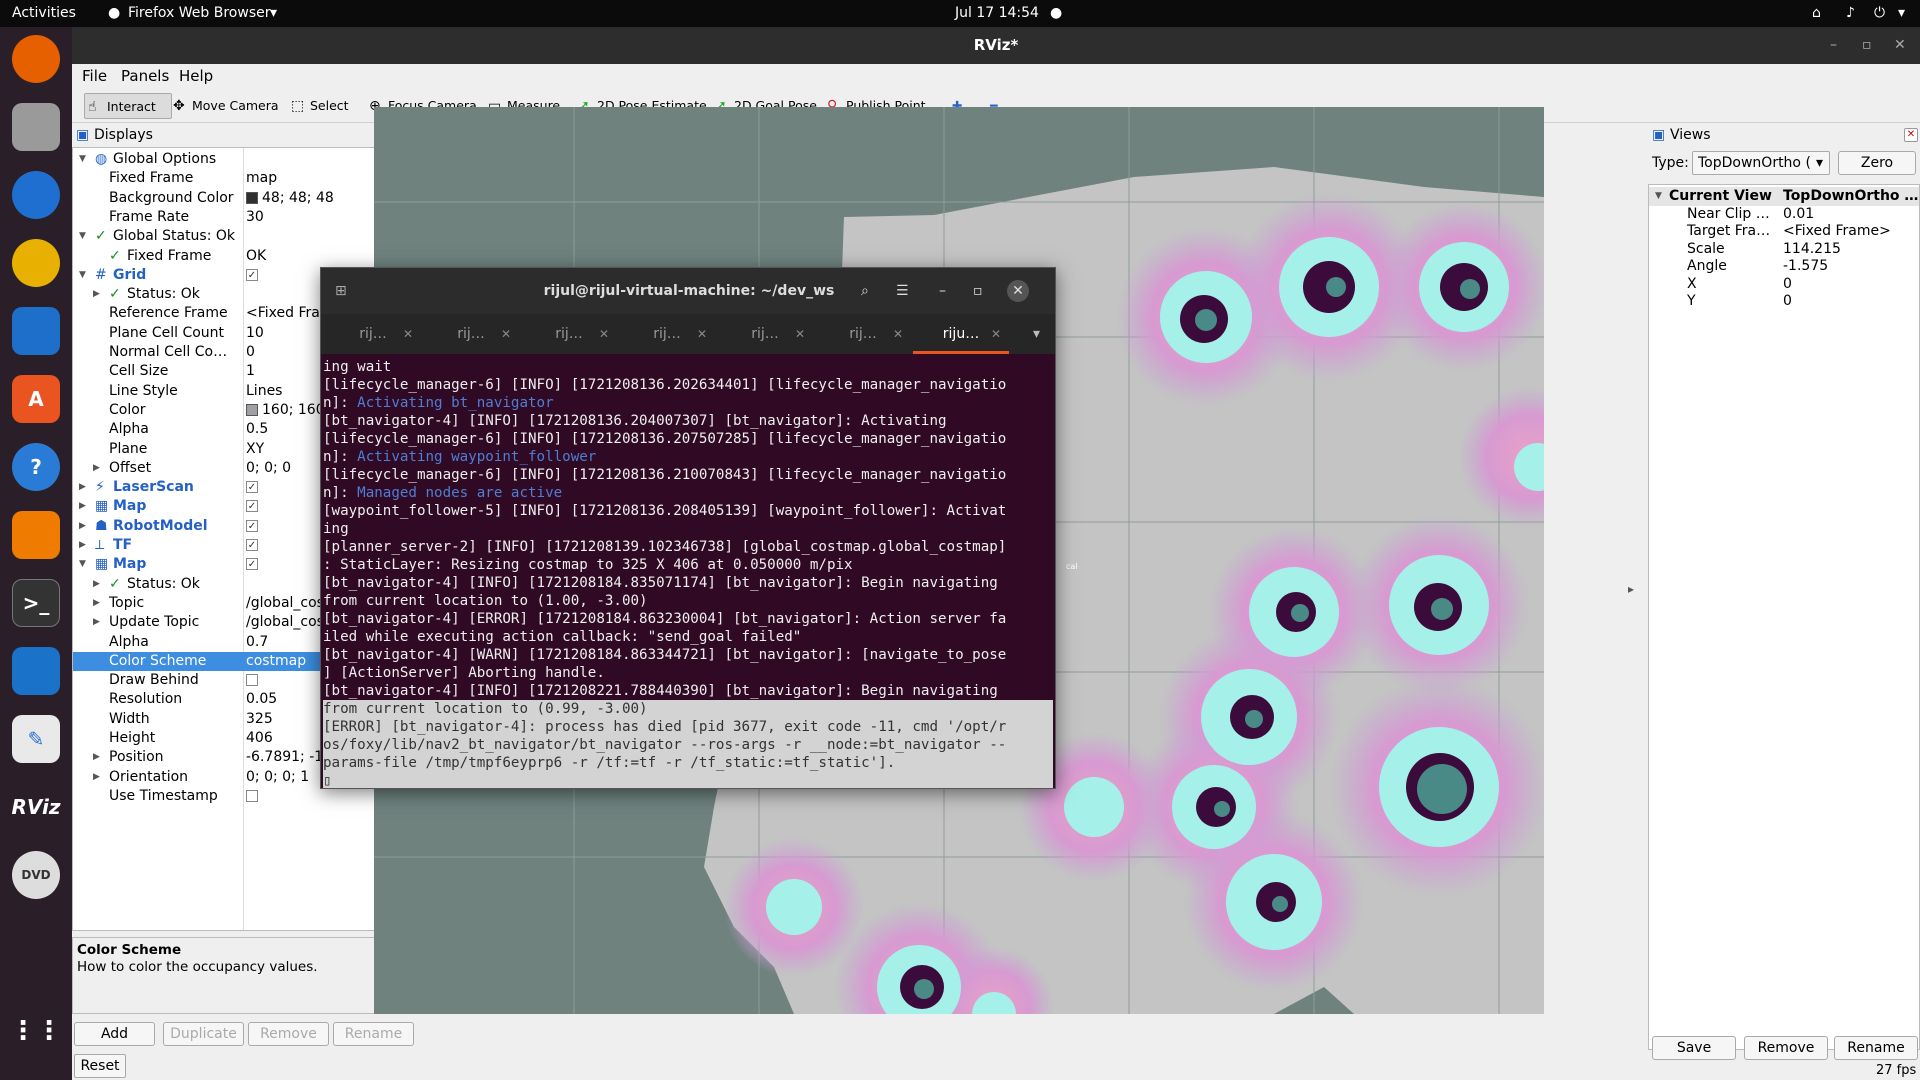  Describe the element at coordinates (1784, 301) in the screenshot. I see `view-row: Y0` at that location.